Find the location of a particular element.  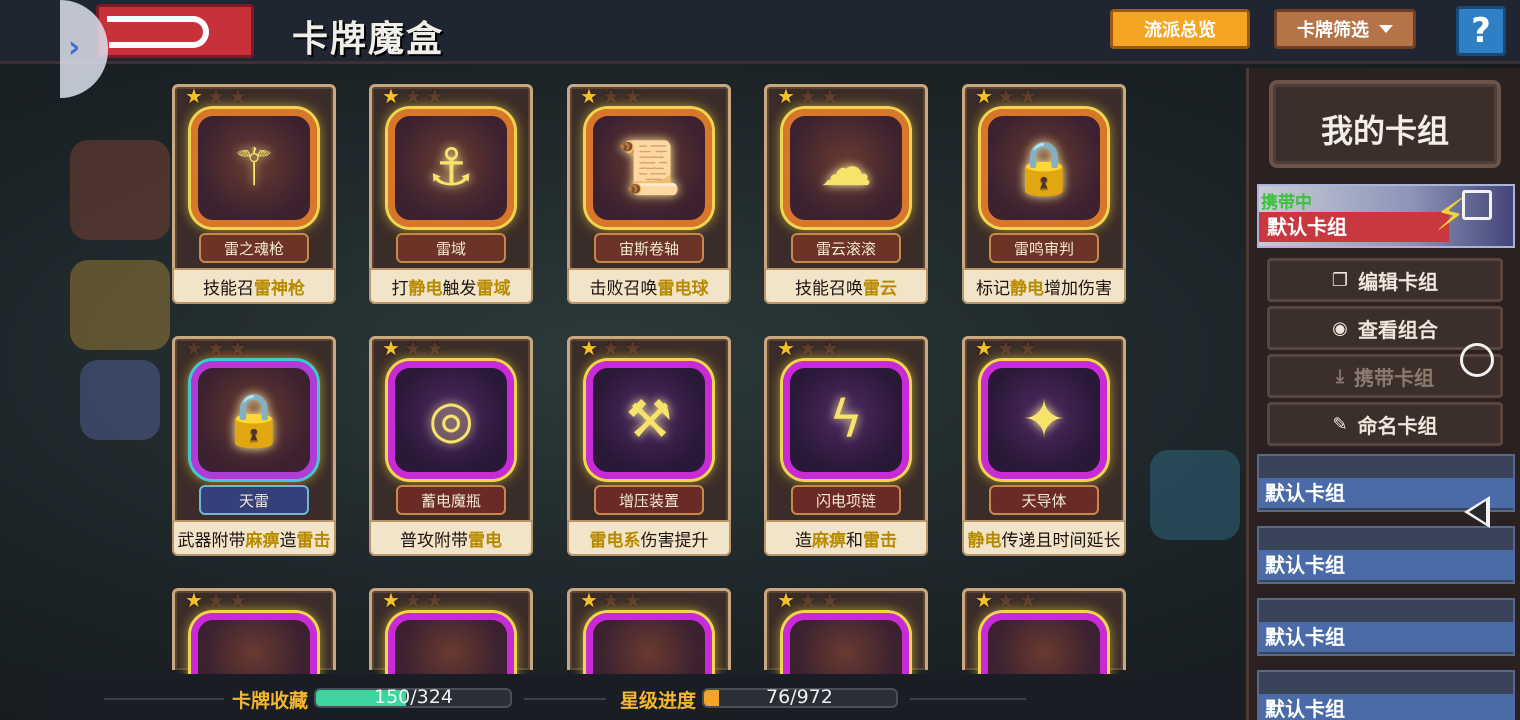

card-description: 技能召唤 雷云 is located at coordinates (846, 286).